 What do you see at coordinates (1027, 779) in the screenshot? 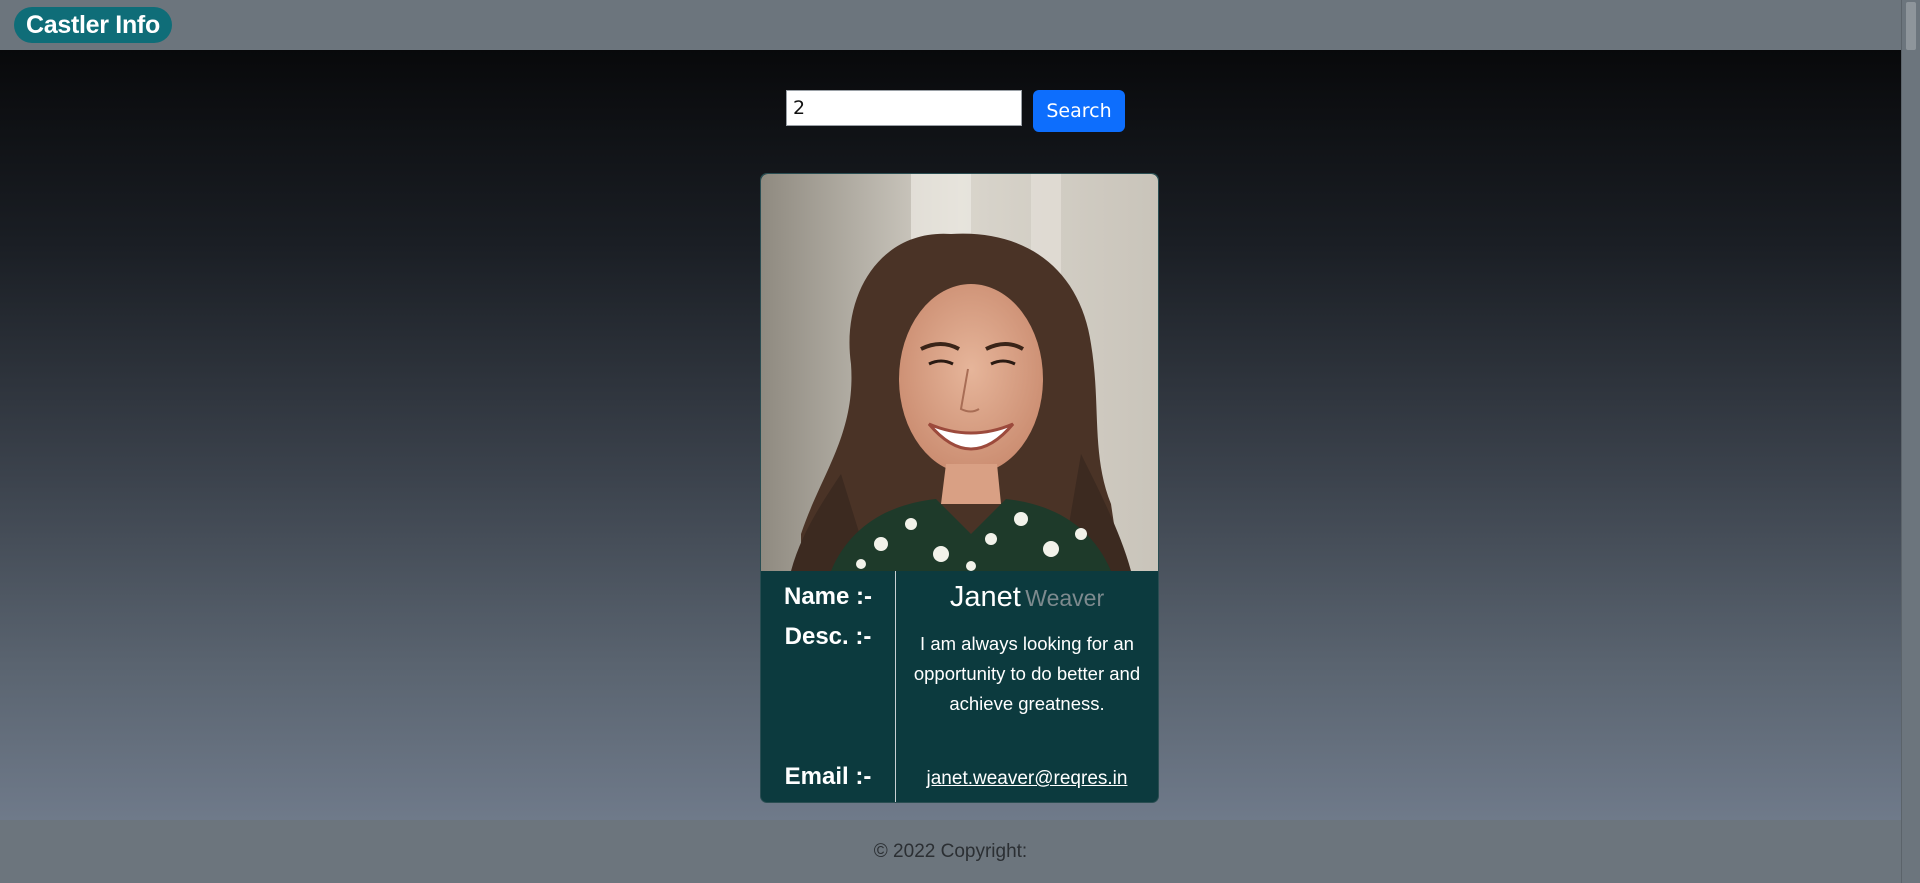
I see `email-link: janet.weaver@reqres.in` at bounding box center [1027, 779].